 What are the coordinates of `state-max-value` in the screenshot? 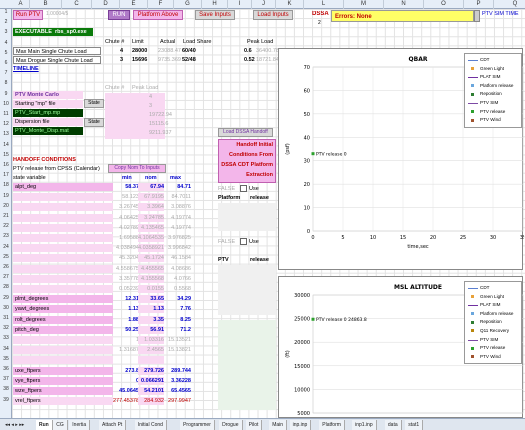 It's located at (178, 360).